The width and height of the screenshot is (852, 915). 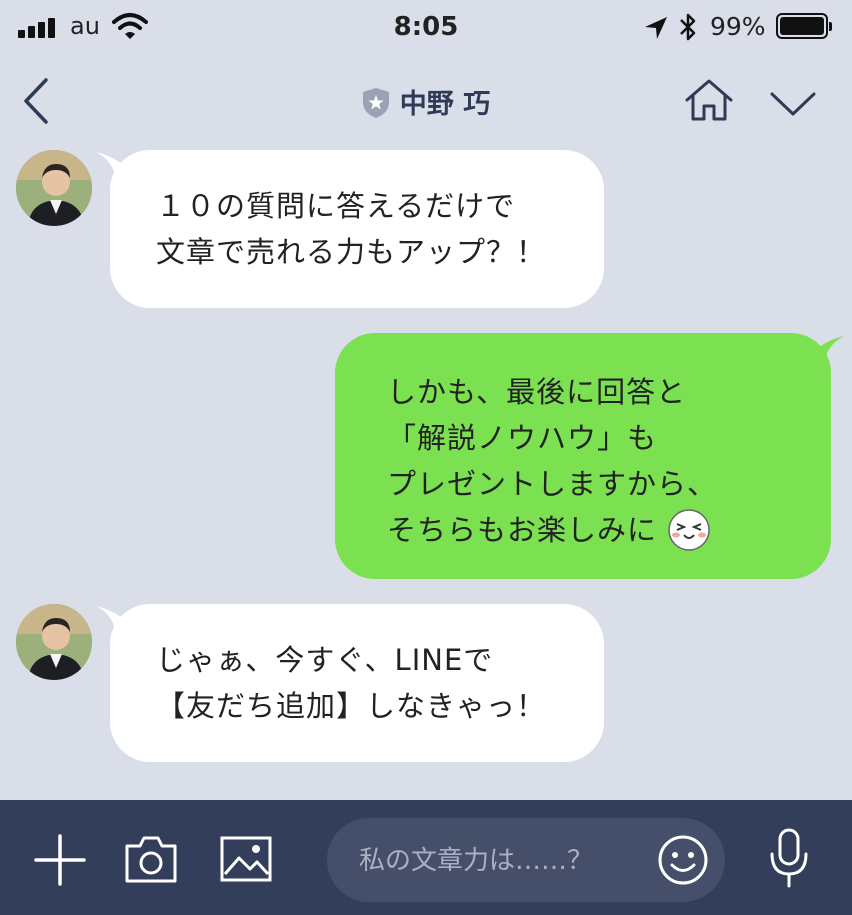 What do you see at coordinates (709, 100) in the screenshot?
I see `home-icon` at bounding box center [709, 100].